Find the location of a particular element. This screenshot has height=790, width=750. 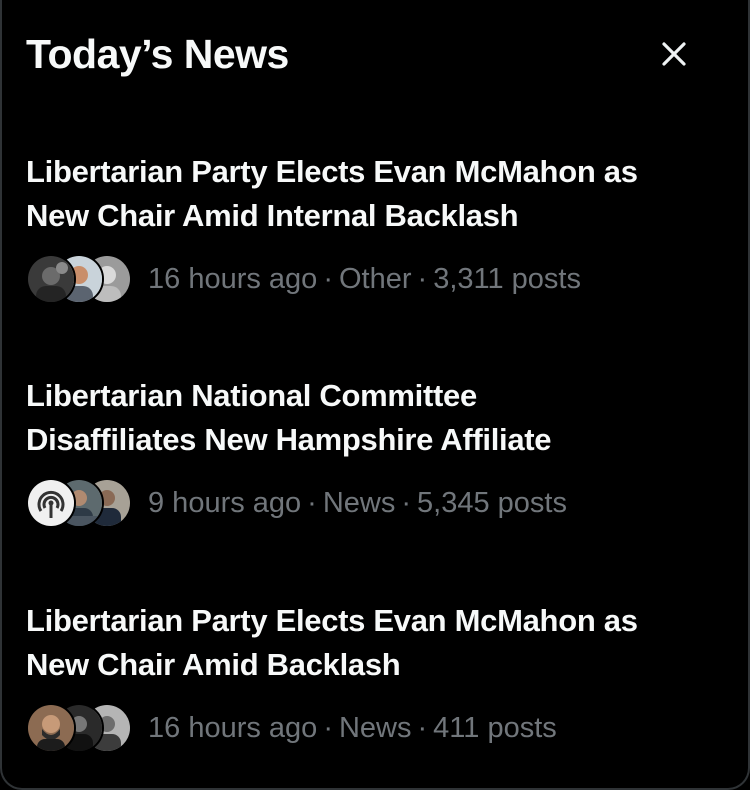

story-title-line: Disaffiliates New Hampshire Affiliate is located at coordinates (289, 439).